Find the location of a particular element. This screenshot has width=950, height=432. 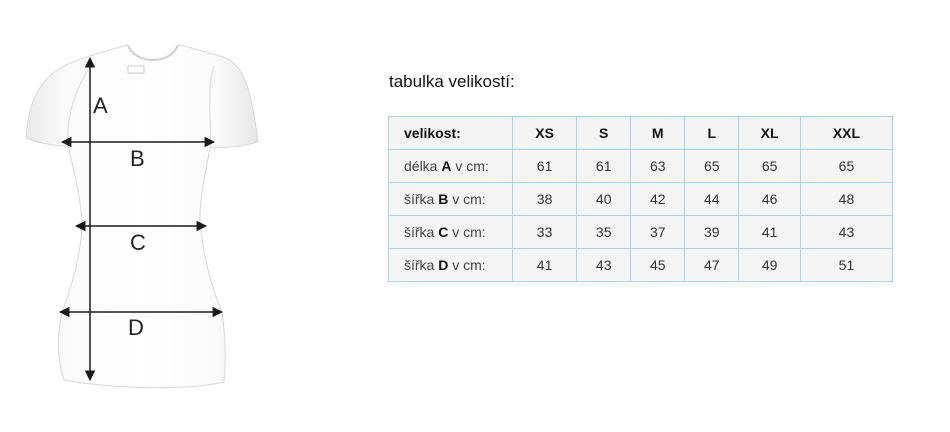

table-cell: 46 is located at coordinates (769, 199).